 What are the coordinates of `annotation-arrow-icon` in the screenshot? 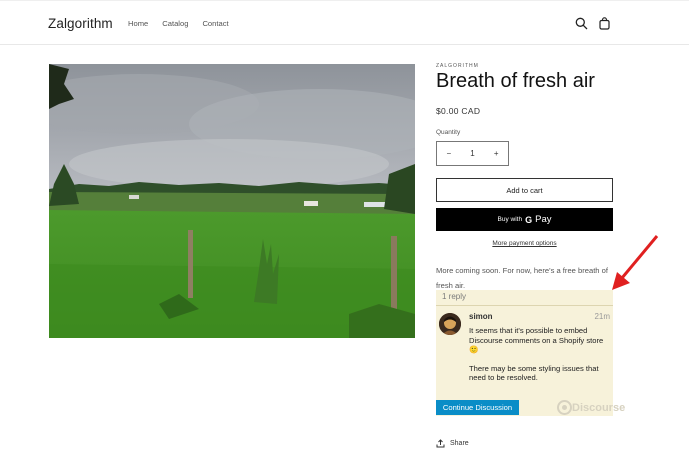 It's located at (635, 262).